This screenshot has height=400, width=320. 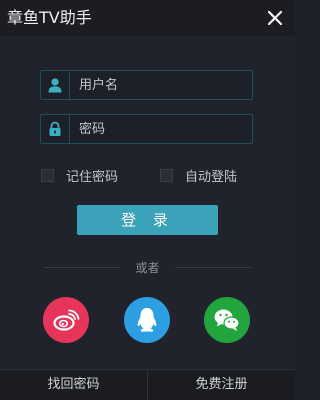 I want to click on auto-login-option: 自动登陆, so click(x=199, y=175).